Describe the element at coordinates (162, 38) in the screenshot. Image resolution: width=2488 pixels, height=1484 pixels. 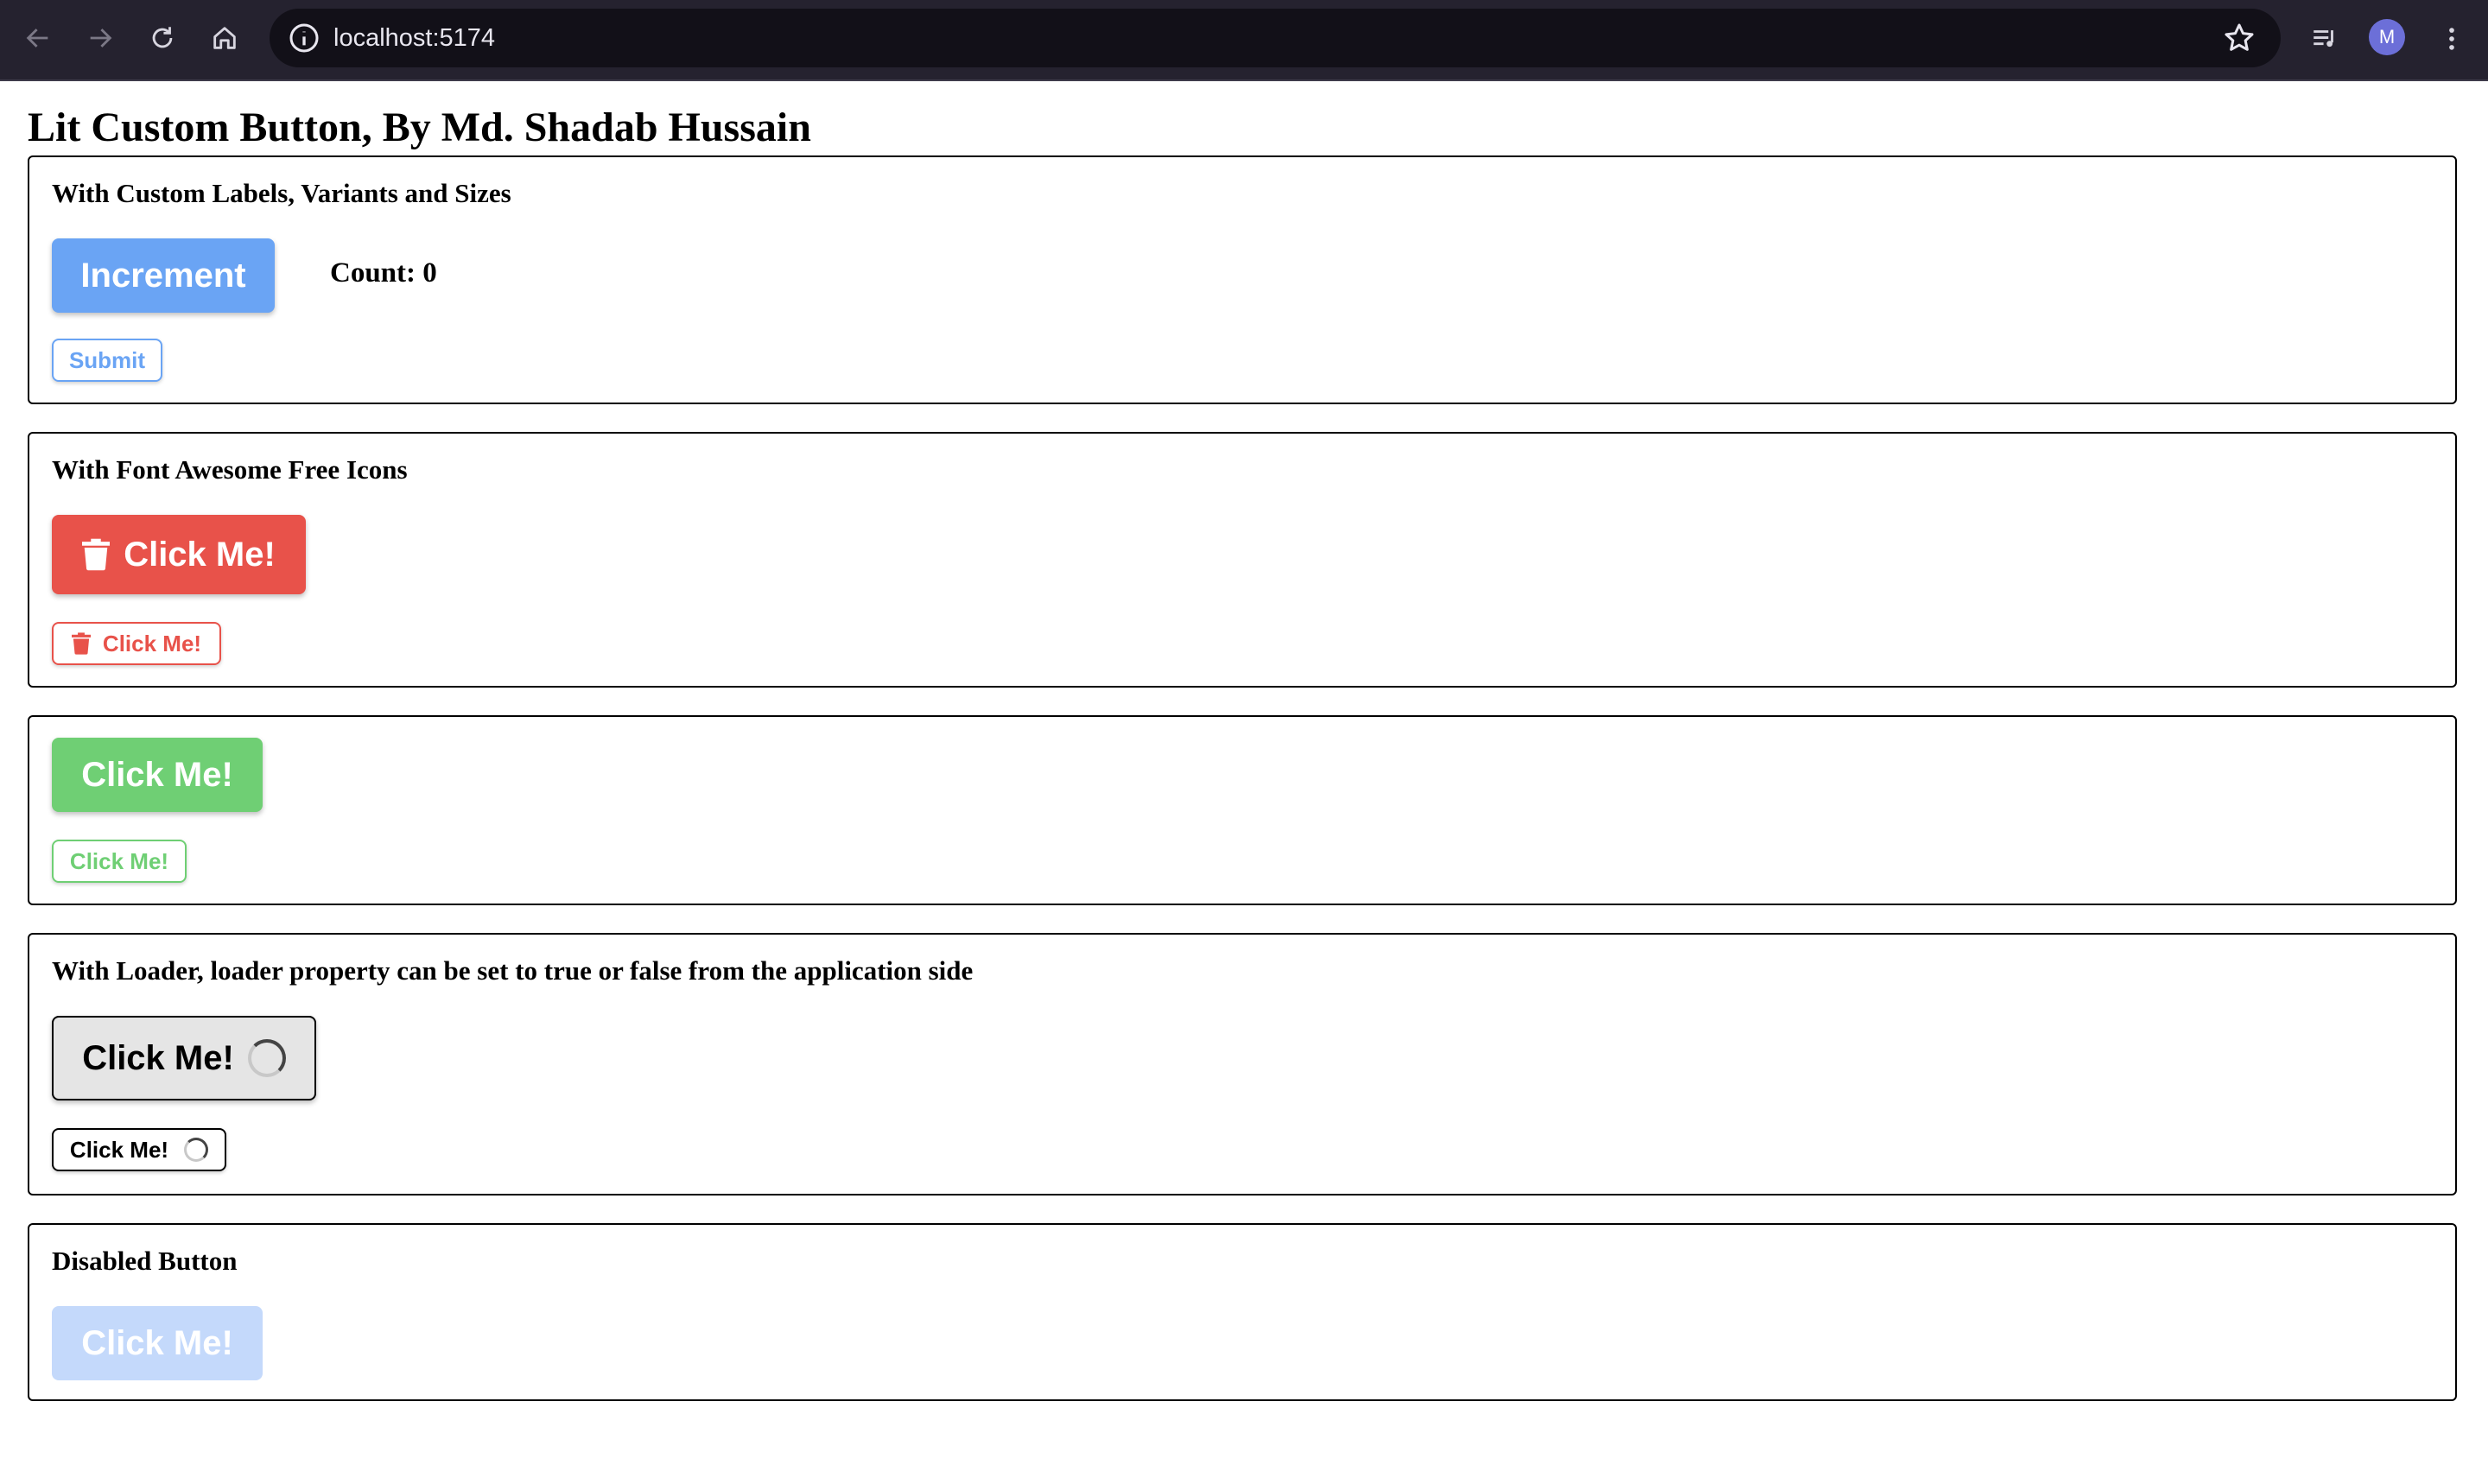
I see `reload-icon` at that location.